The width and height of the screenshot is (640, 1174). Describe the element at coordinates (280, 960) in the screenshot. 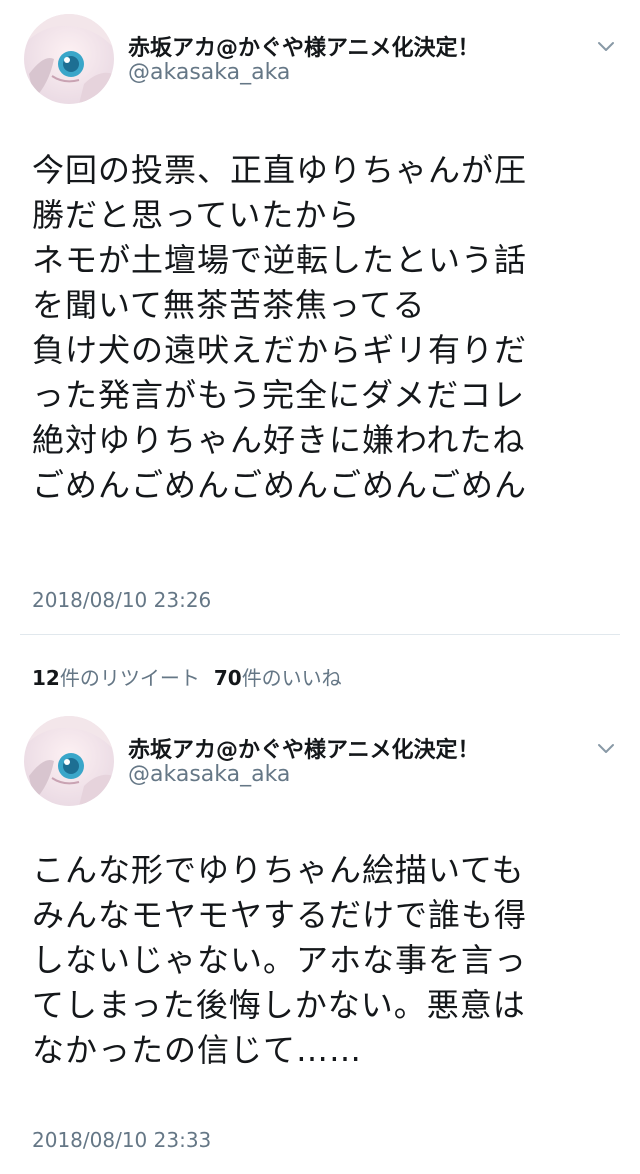

I see `text-line: しないじゃない。アホな事を言っ` at that location.